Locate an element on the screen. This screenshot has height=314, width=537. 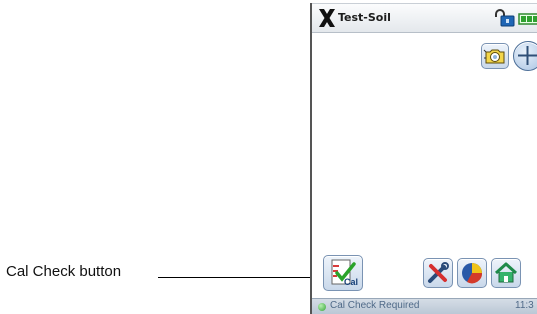
status-message: Cal Check Required is located at coordinates (375, 305).